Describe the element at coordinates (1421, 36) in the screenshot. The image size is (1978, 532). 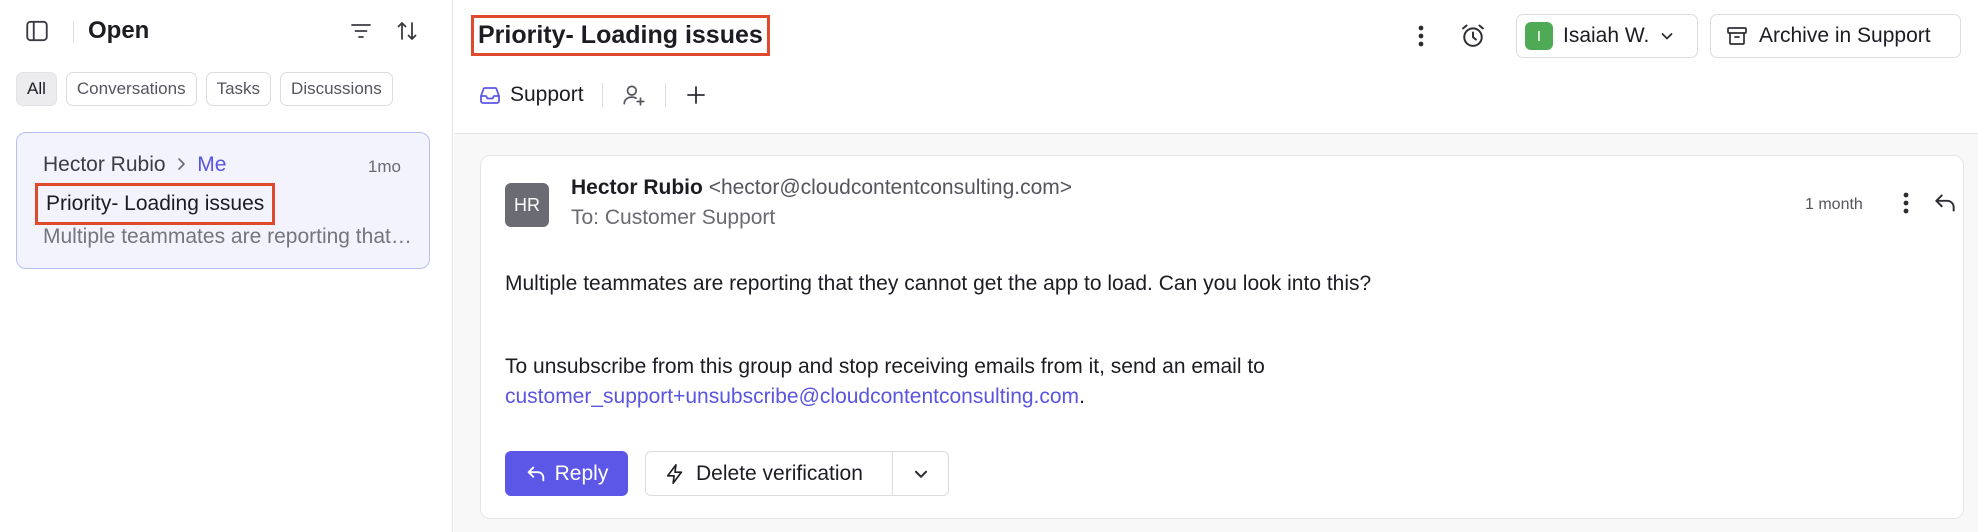
I see `more-options-icon` at that location.